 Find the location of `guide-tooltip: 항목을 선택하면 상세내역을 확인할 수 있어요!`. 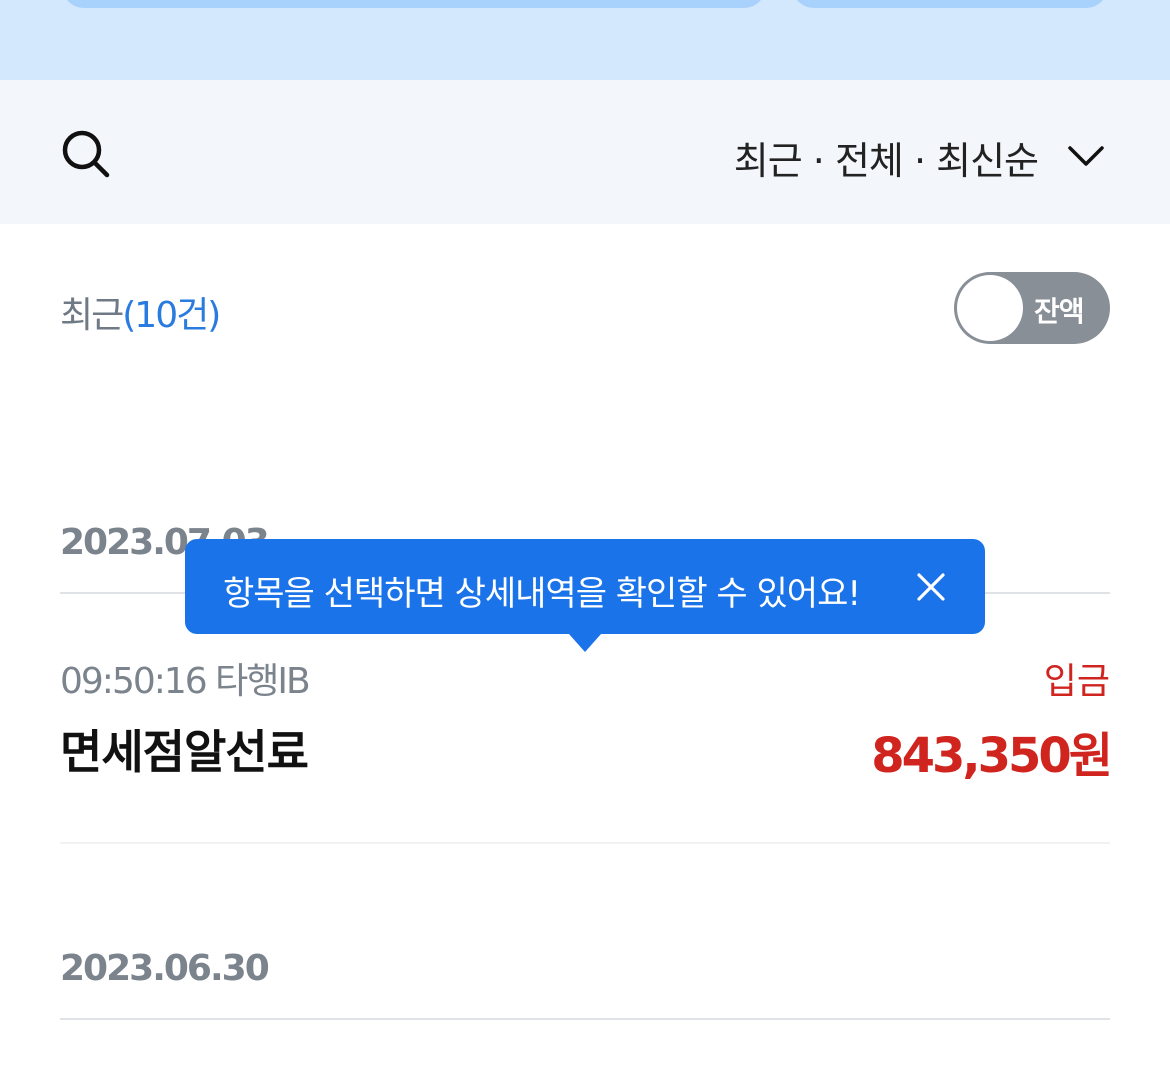

guide-tooltip: 항목을 선택하면 상세내역을 확인할 수 있어요! is located at coordinates (585, 595).